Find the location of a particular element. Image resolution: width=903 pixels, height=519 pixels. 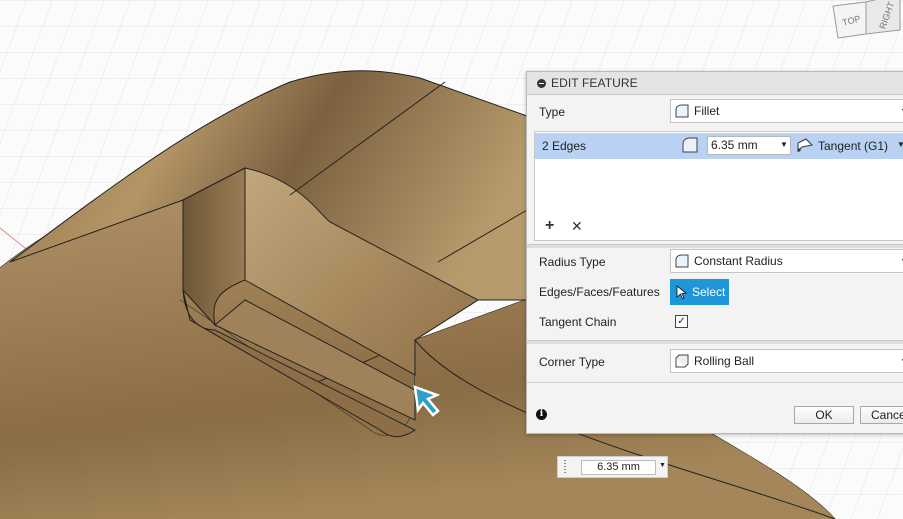

corner-type-value: Rolling Ball is located at coordinates (724, 361).